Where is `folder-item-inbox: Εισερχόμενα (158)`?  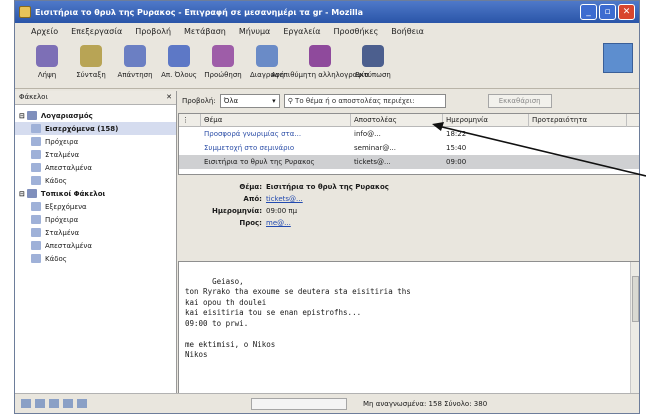
folder-item-inbox: Εισερχόμενα (158) is located at coordinates (95, 128).